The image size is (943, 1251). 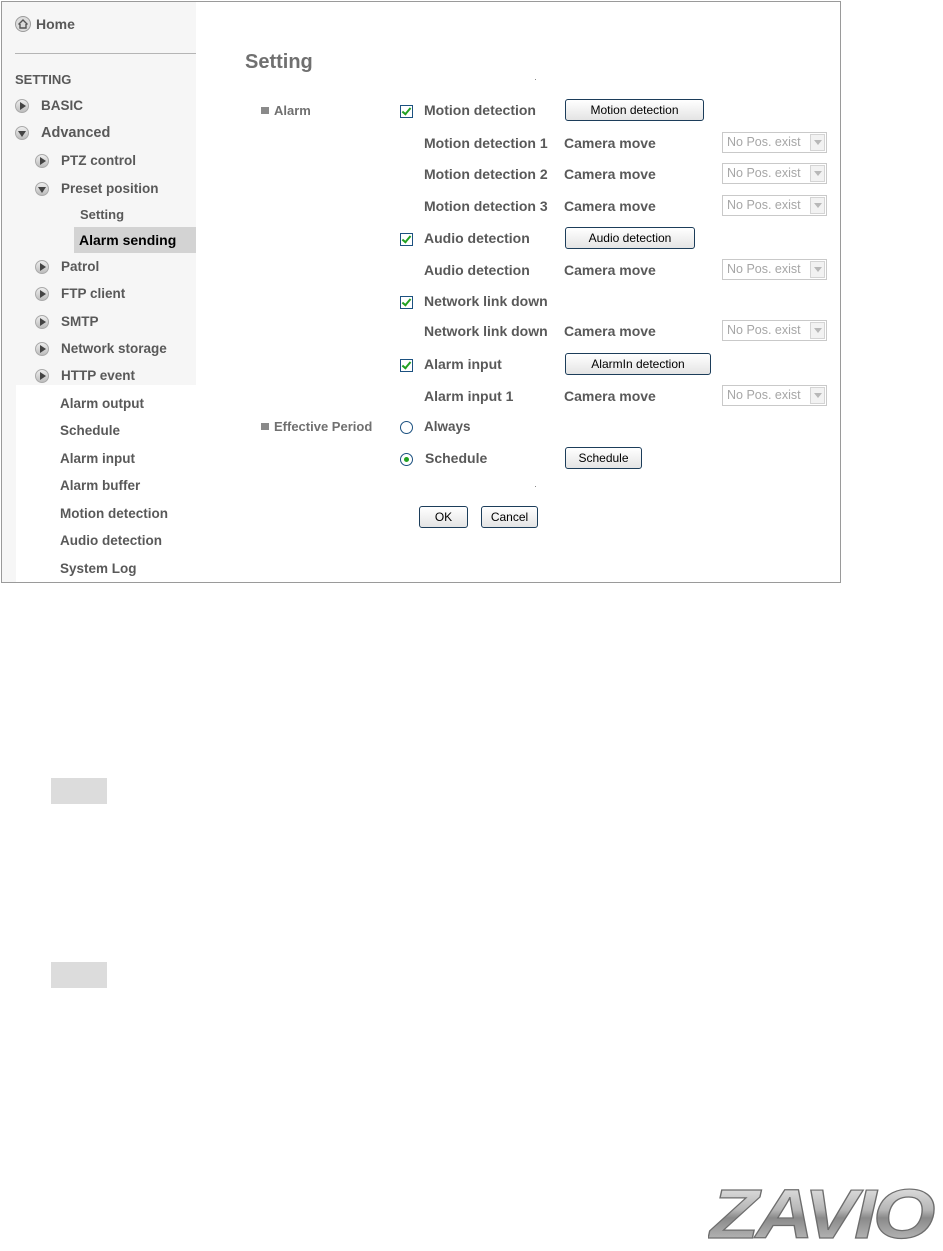 What do you see at coordinates (49, 105) in the screenshot?
I see `sidebar-item-basic: BASIC` at bounding box center [49, 105].